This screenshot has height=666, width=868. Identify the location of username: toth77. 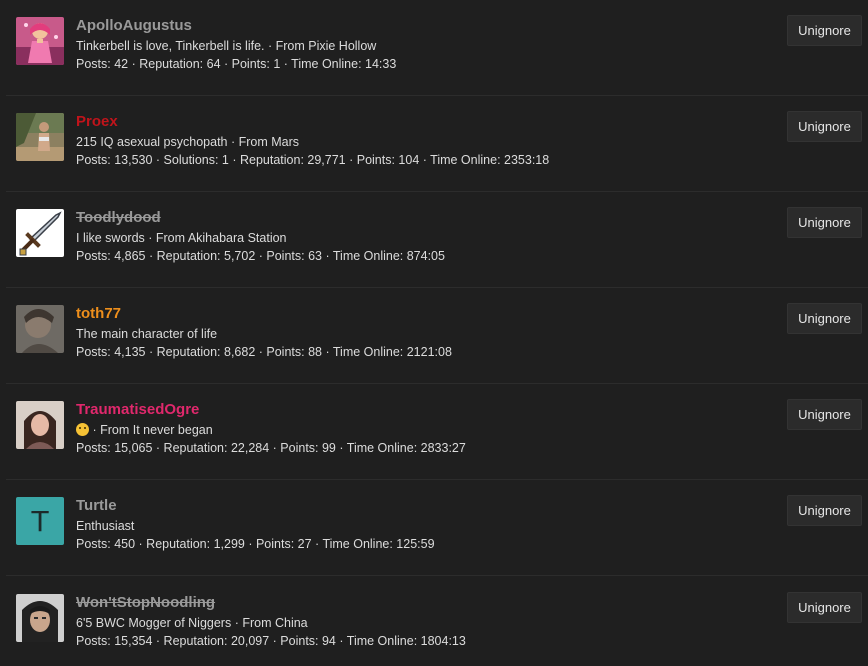
(98, 314).